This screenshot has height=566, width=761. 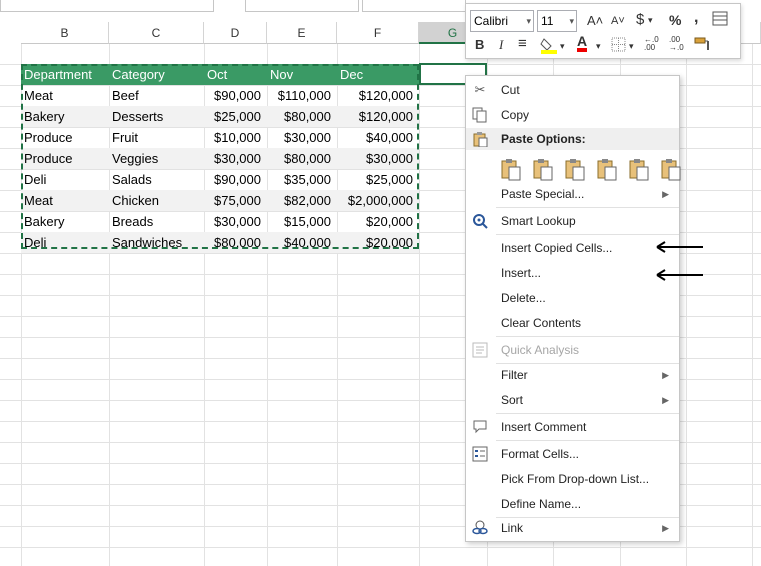 I want to click on table-cell: Salads, so click(x=156, y=179).